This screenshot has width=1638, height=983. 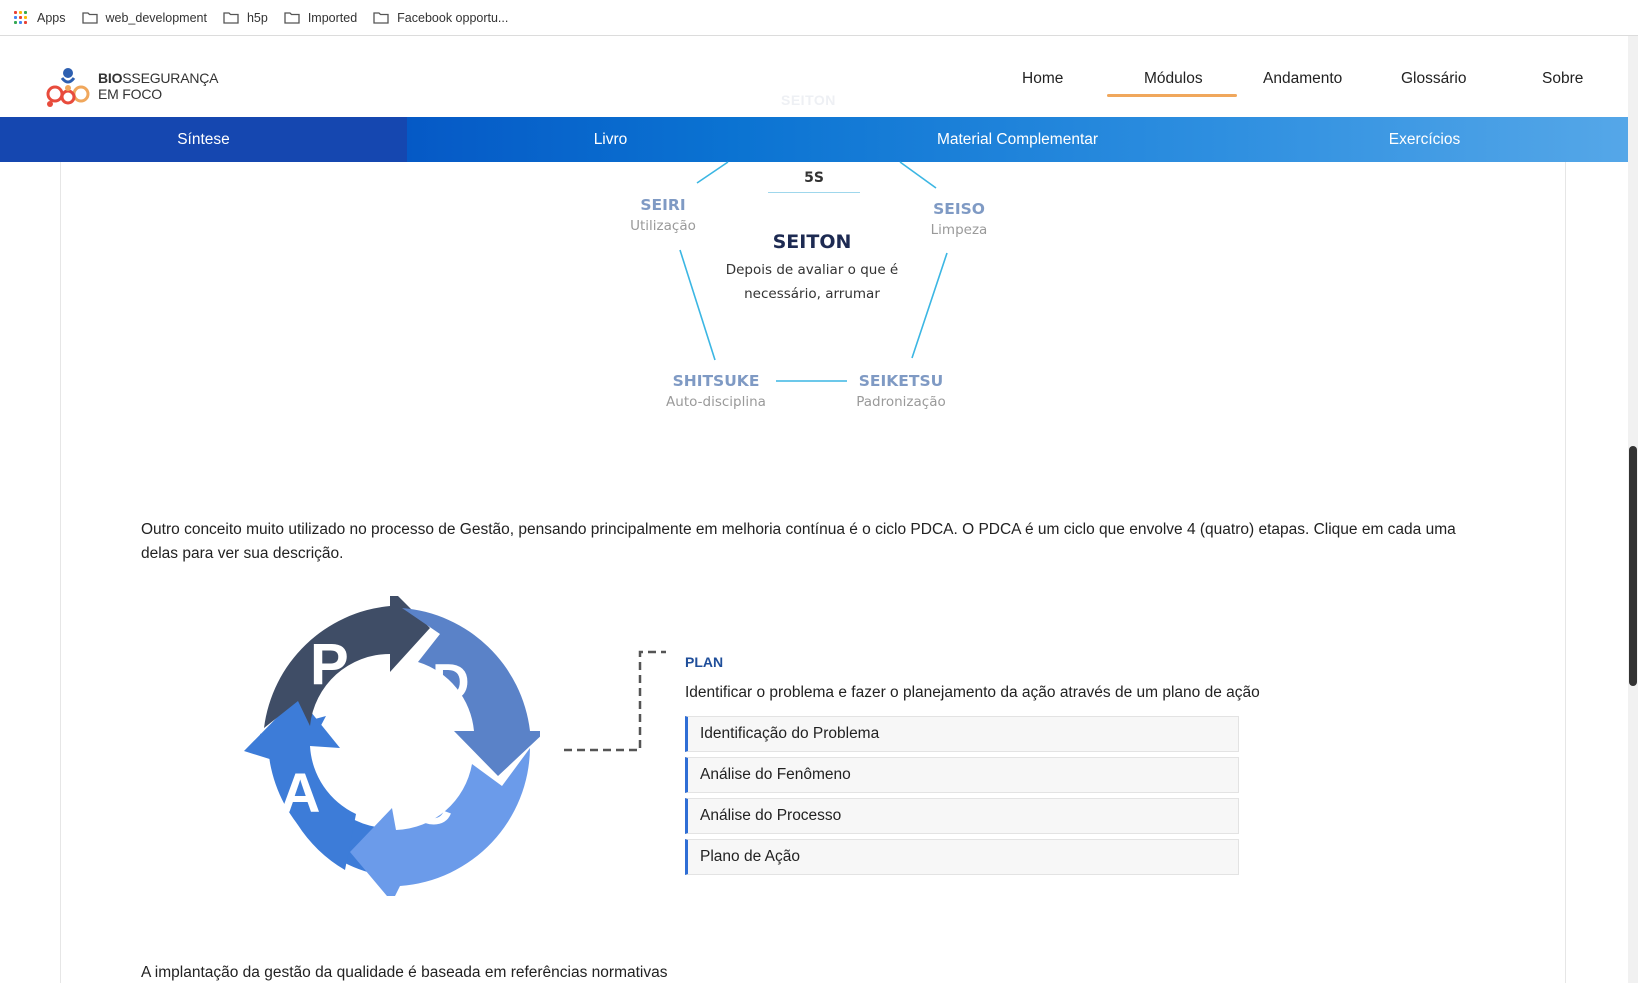 I want to click on pdca-selected-title: PLAN, so click(x=704, y=662).